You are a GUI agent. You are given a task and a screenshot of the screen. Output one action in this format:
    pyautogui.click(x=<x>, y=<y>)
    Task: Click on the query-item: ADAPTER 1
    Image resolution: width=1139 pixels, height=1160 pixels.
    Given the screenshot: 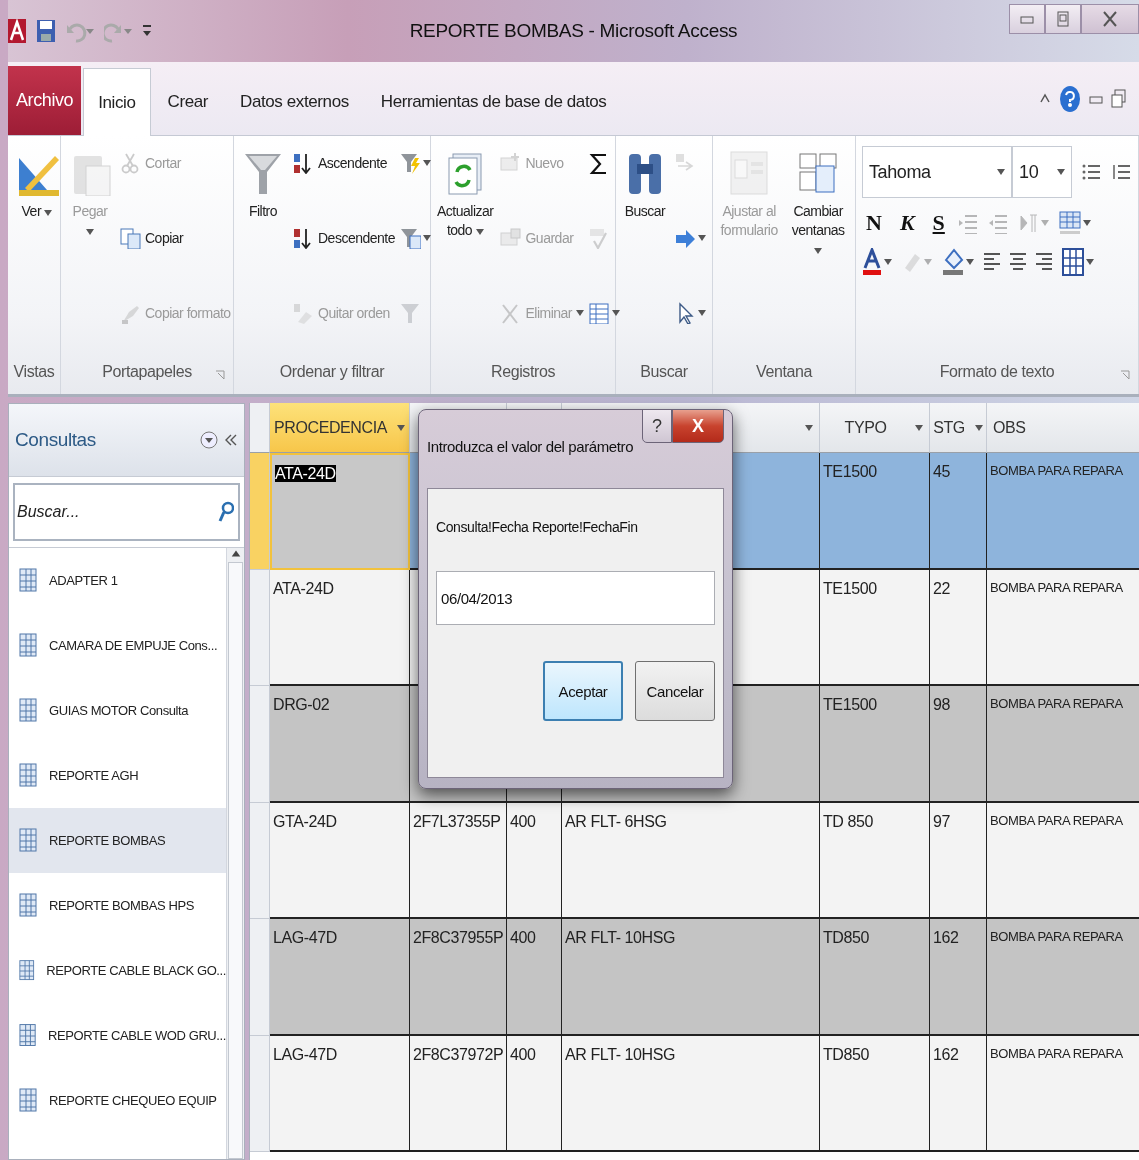 What is the action you would take?
    pyautogui.click(x=117, y=580)
    